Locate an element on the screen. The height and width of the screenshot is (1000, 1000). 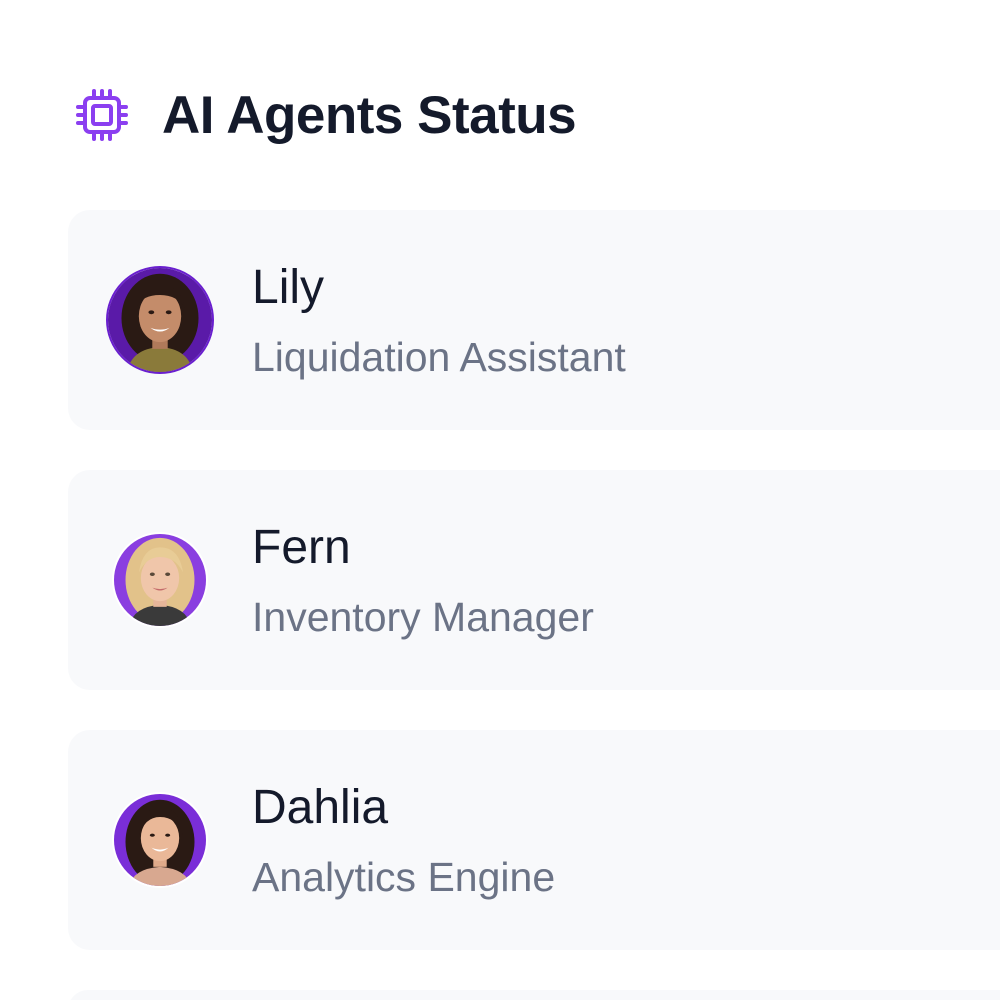
agent-role: Analytics Engine is located at coordinates (404, 877).